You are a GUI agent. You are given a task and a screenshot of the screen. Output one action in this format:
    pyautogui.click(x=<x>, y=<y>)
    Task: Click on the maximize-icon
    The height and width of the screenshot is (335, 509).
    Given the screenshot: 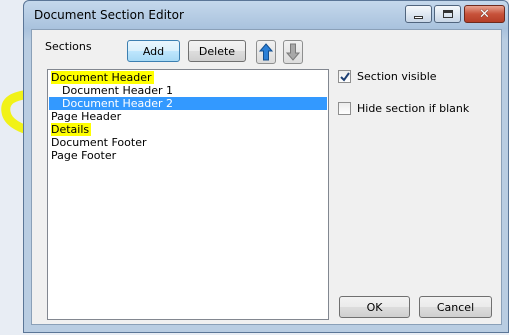 What is the action you would take?
    pyautogui.click(x=447, y=14)
    